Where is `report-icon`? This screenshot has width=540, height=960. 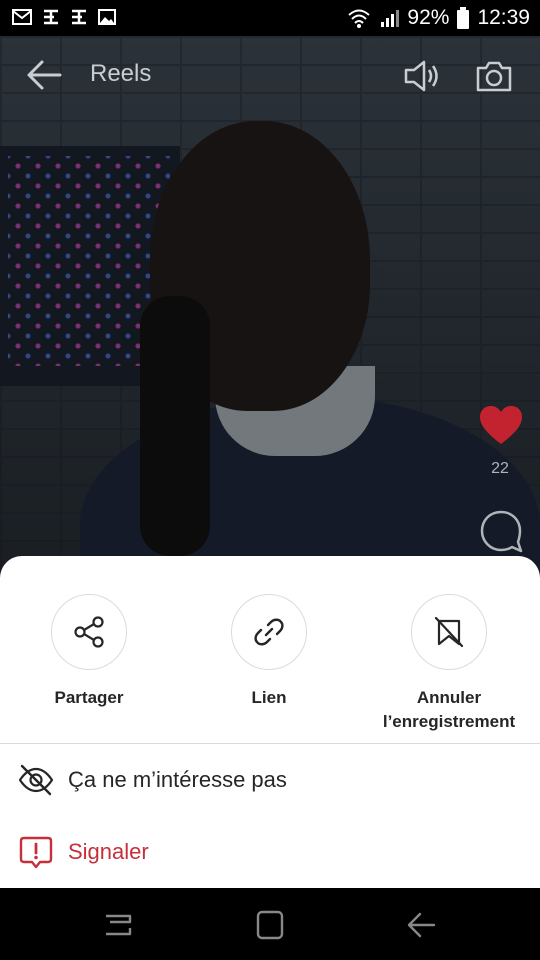 report-icon is located at coordinates (36, 852).